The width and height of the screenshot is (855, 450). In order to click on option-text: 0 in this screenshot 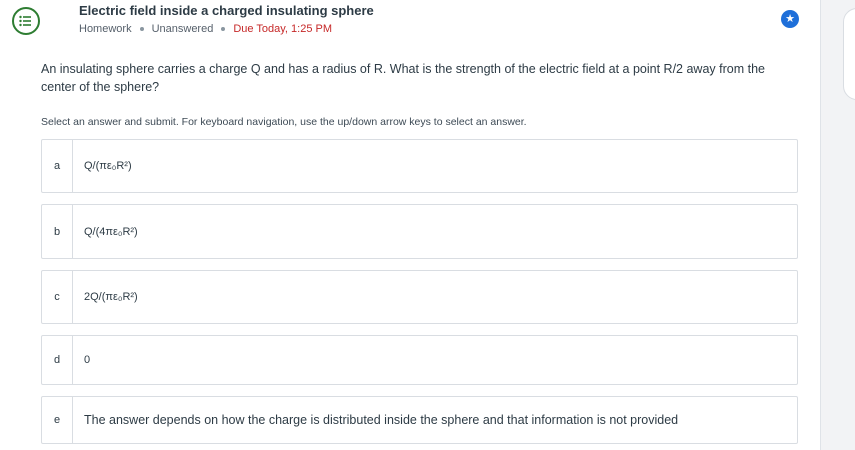, I will do `click(87, 360)`.